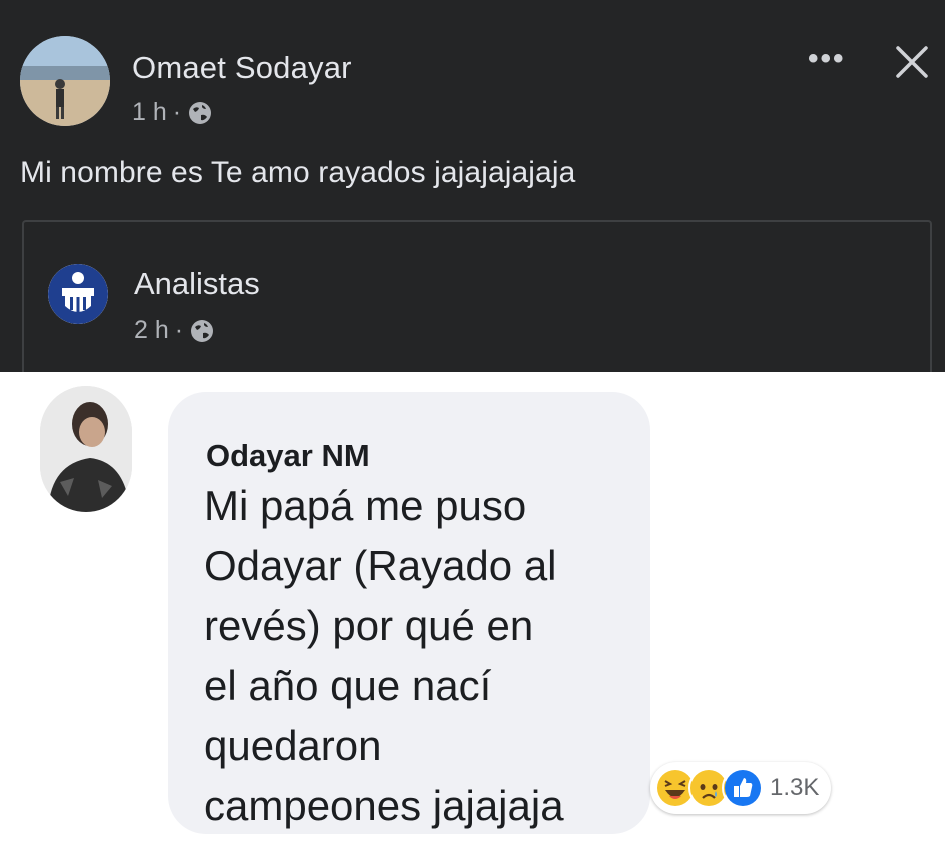 Image resolution: width=945 pixels, height=860 pixels. I want to click on shared-post-time: 2 h, so click(151, 330).